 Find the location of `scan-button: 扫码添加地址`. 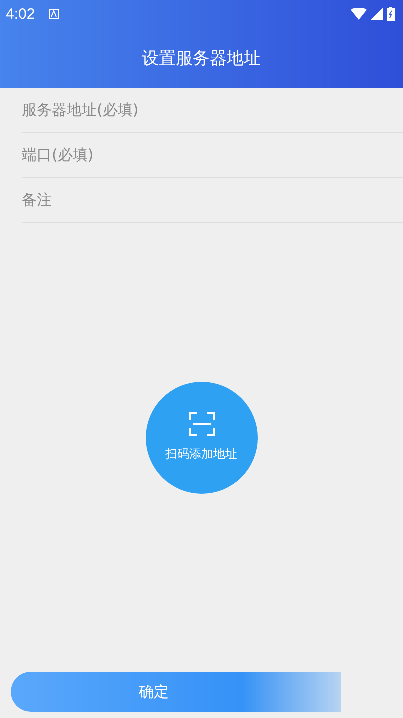

scan-button: 扫码添加地址 is located at coordinates (202, 438).